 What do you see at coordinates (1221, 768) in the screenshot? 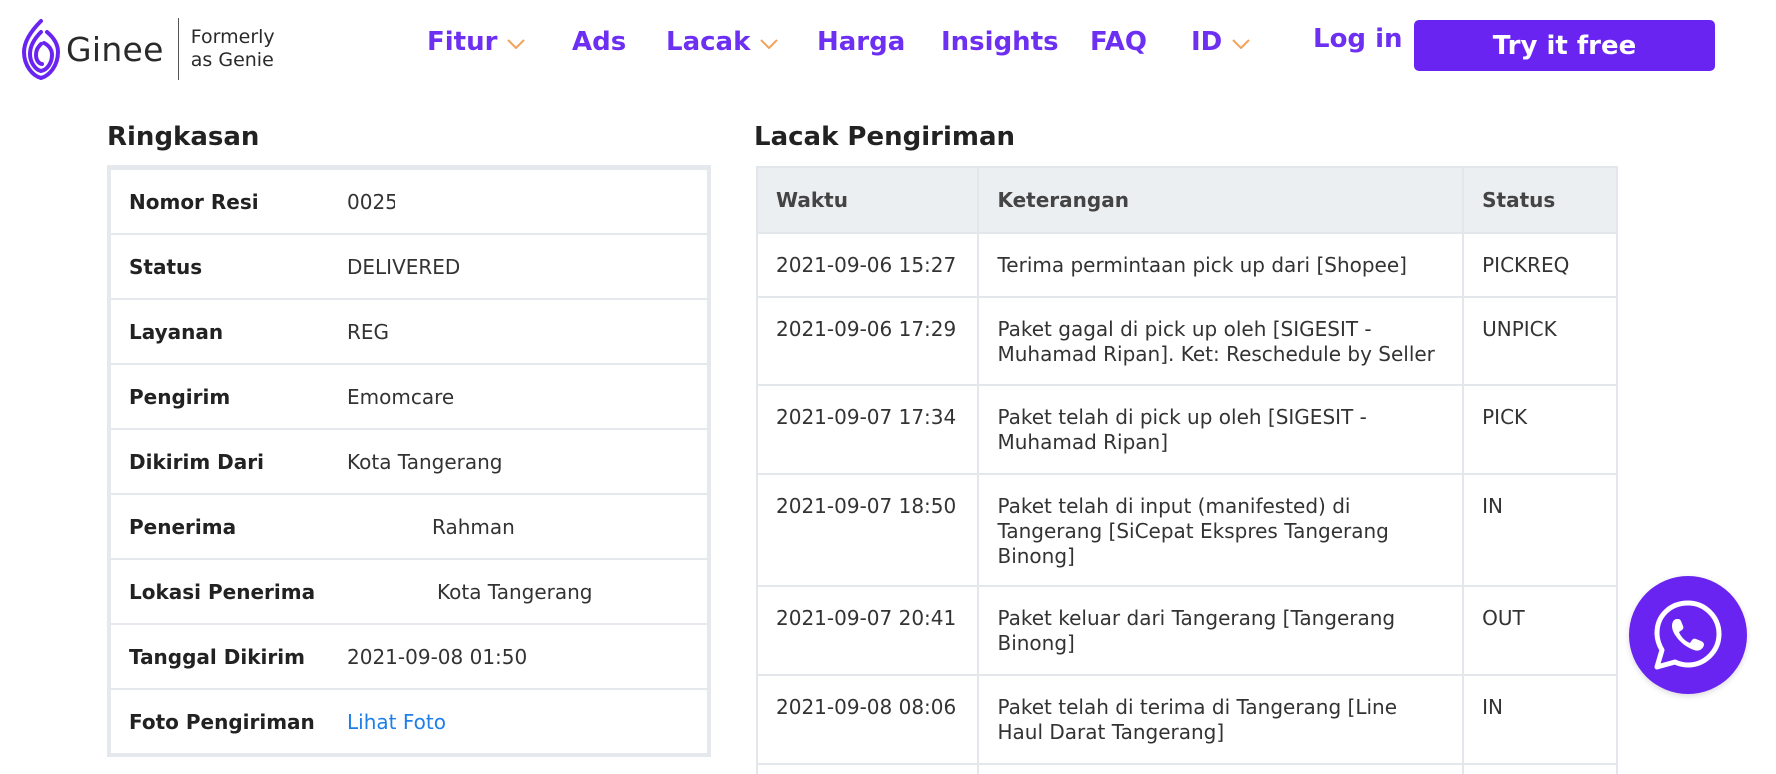
I see `cell-desc` at bounding box center [1221, 768].